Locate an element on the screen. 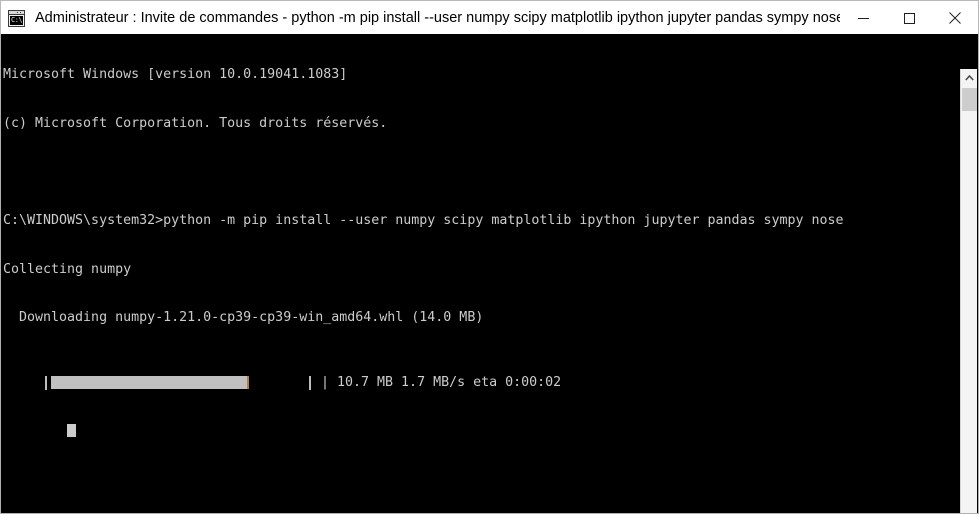 This screenshot has width=979, height=514. scroll-up-button is located at coordinates (969, 77).